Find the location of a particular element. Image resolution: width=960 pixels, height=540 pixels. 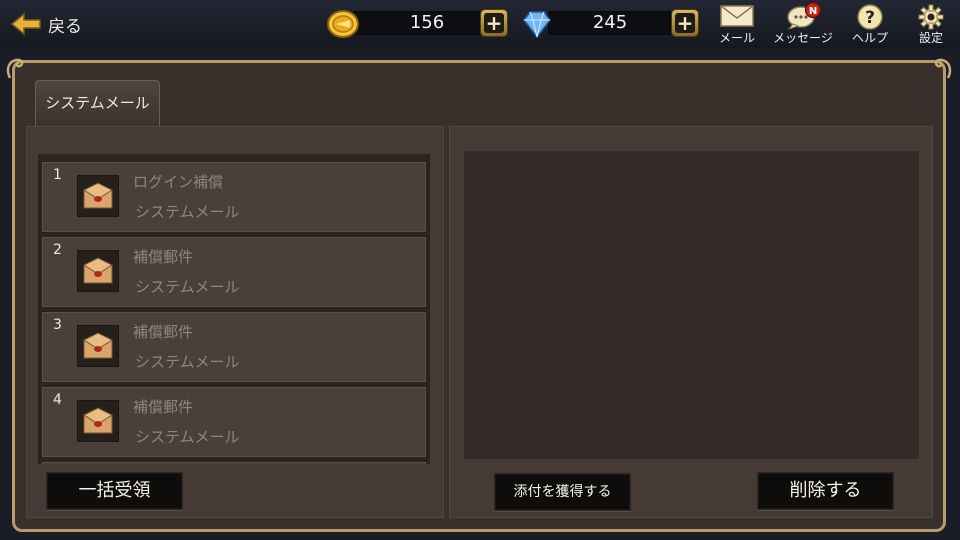

mail-number: 3 is located at coordinates (57, 325).